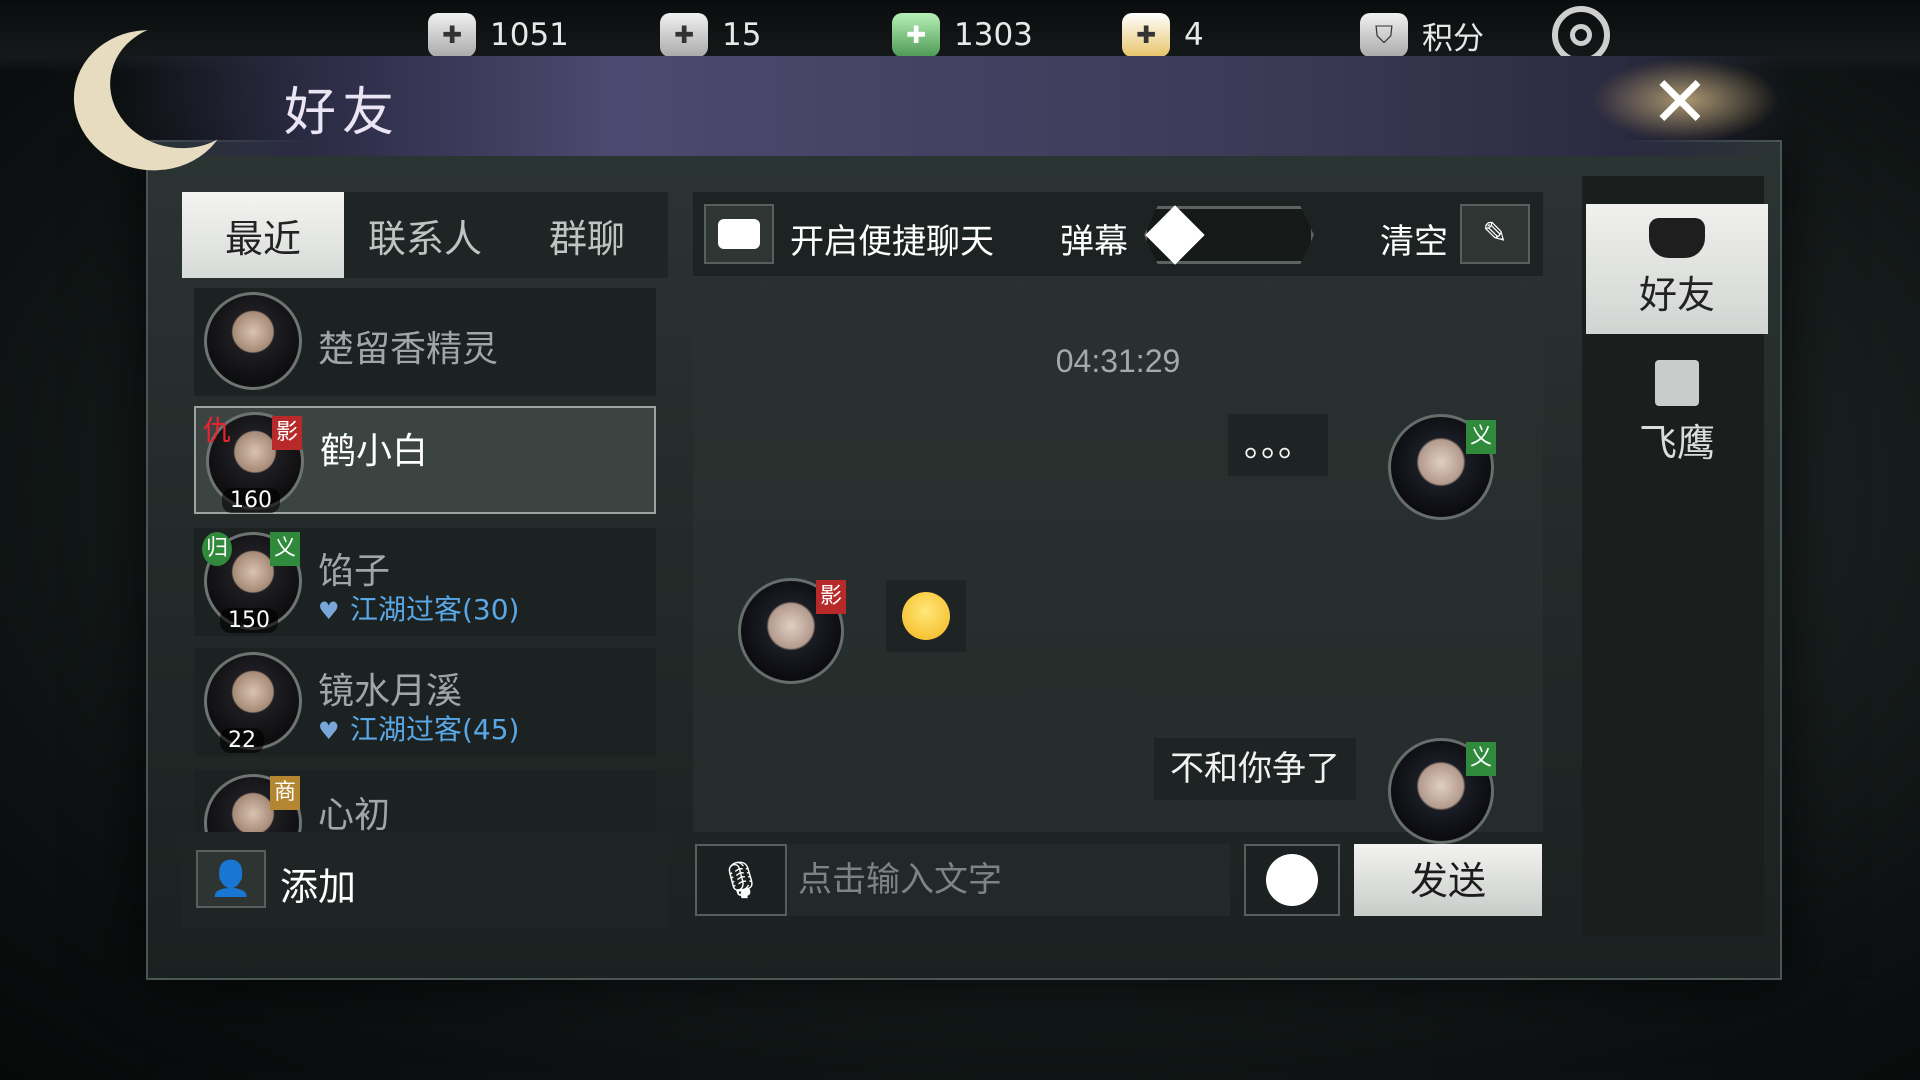  What do you see at coordinates (1453, 38) in the screenshot?
I see `points-label: 积分` at bounding box center [1453, 38].